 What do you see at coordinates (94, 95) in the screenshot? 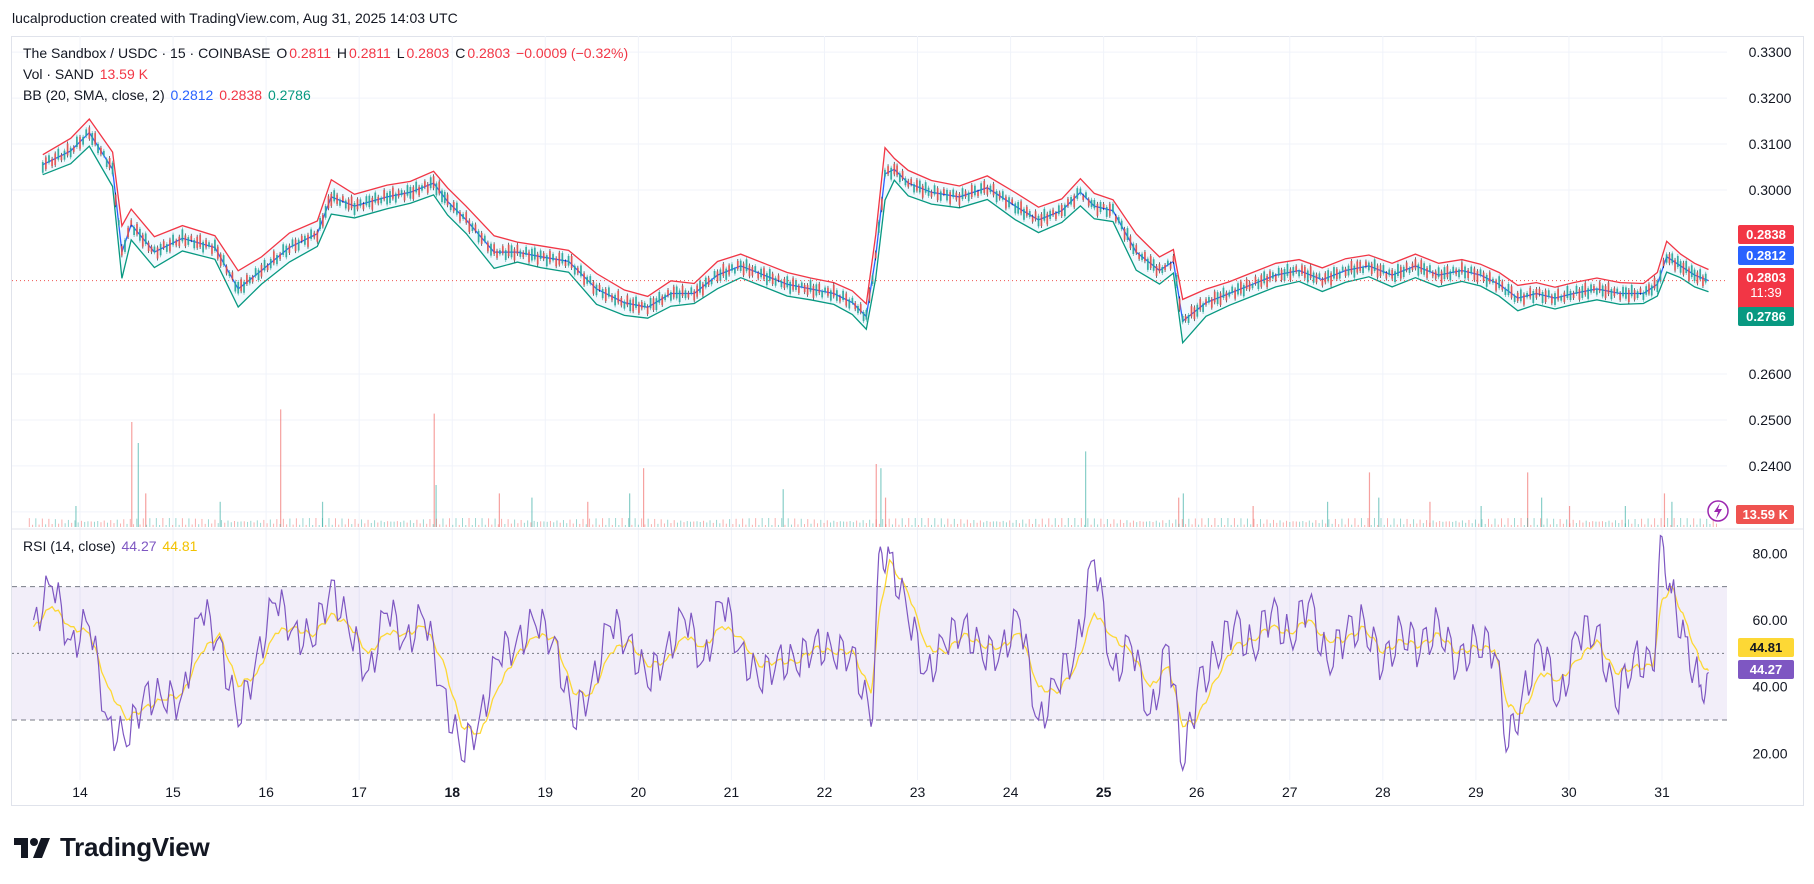
I see `bb-label: BB (20, SMA, close, 2)` at bounding box center [94, 95].